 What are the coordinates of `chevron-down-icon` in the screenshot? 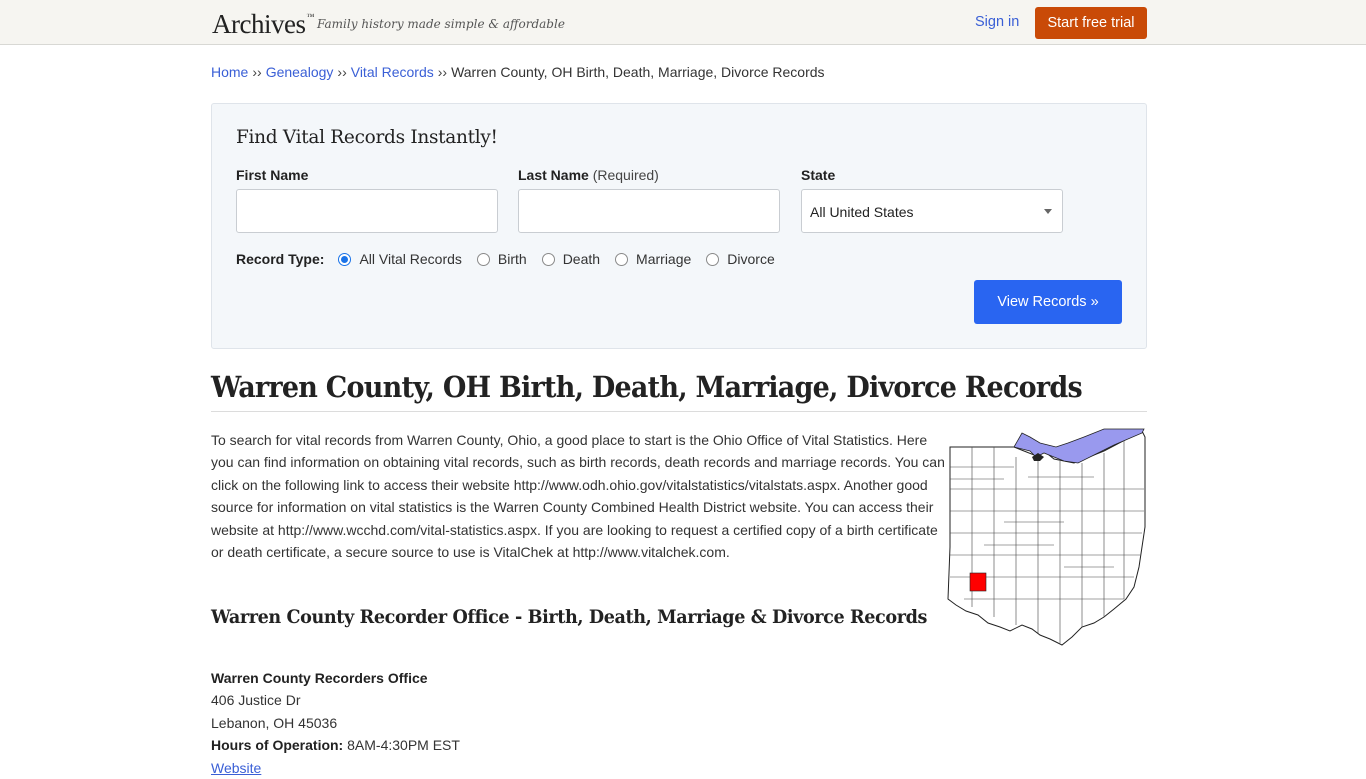 It's located at (1048, 211).